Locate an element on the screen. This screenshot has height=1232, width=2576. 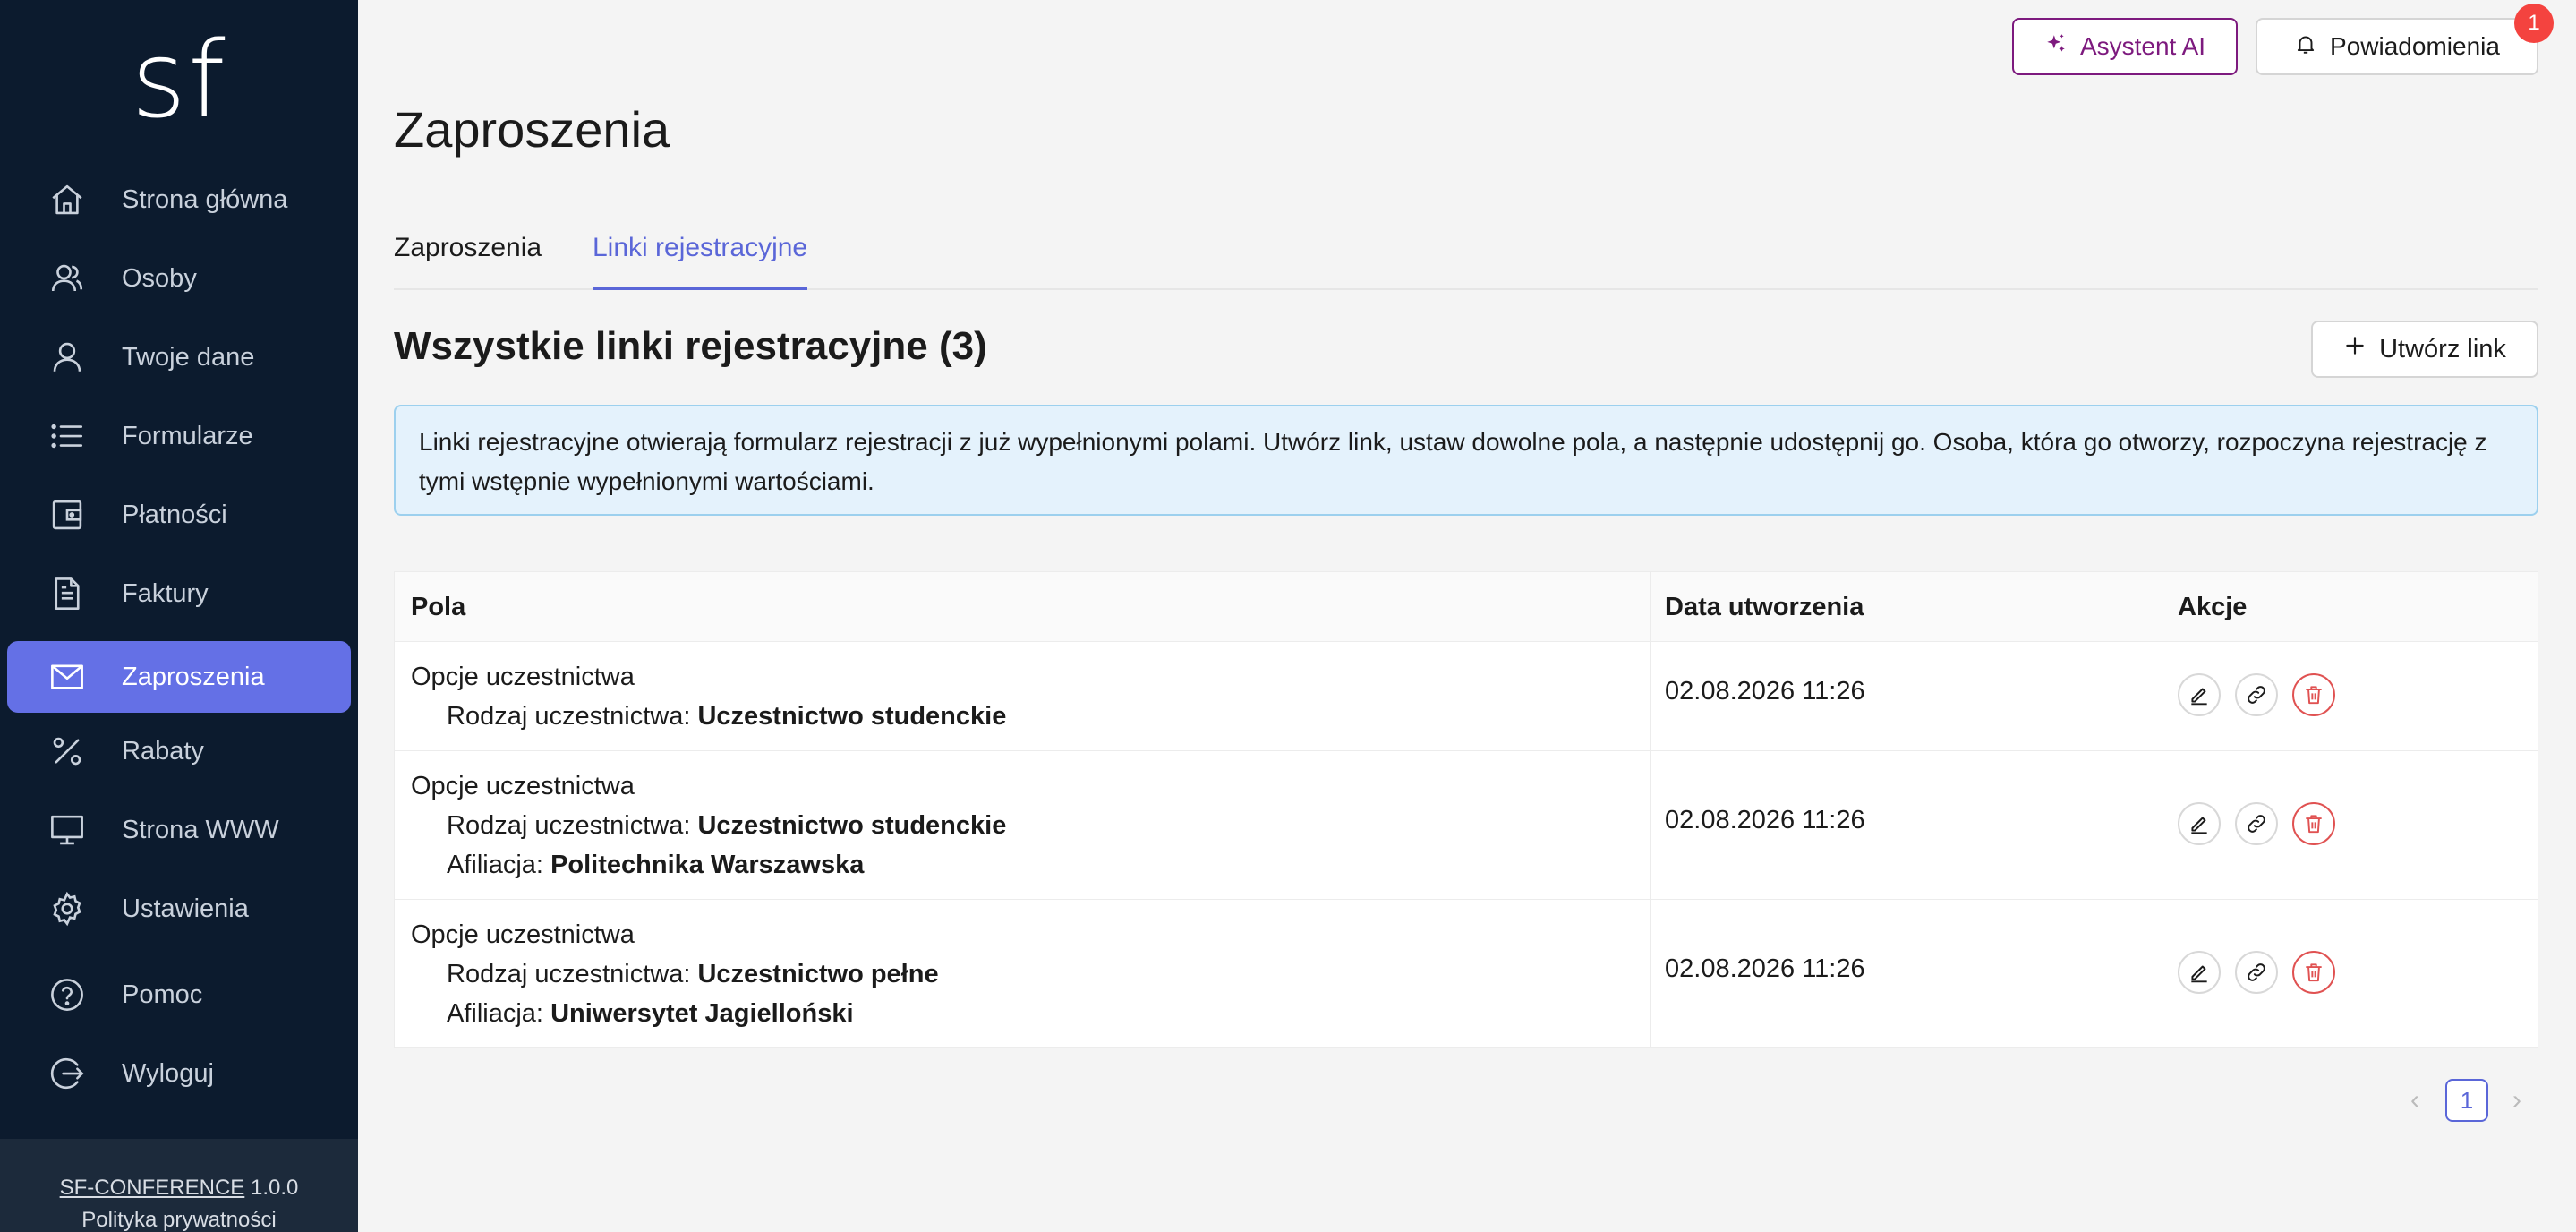
field-entry: Rodzaj uczestnictwa: Uczestnictwo pełne is located at coordinates (675, 974).